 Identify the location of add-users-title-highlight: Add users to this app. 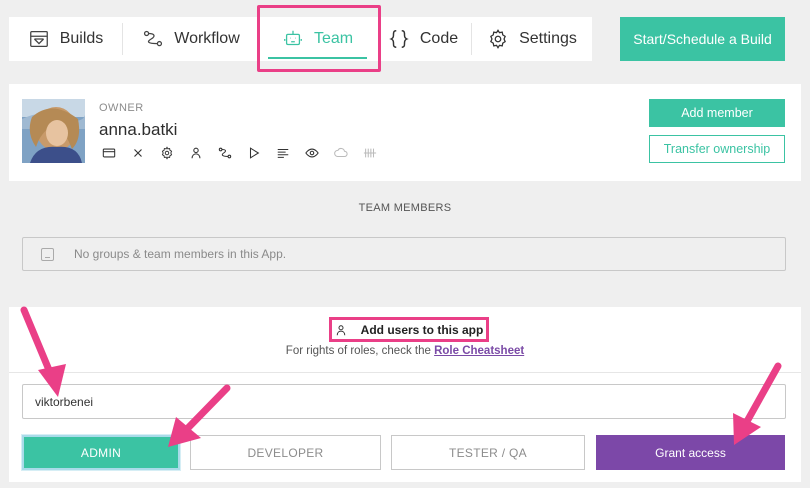
(409, 329).